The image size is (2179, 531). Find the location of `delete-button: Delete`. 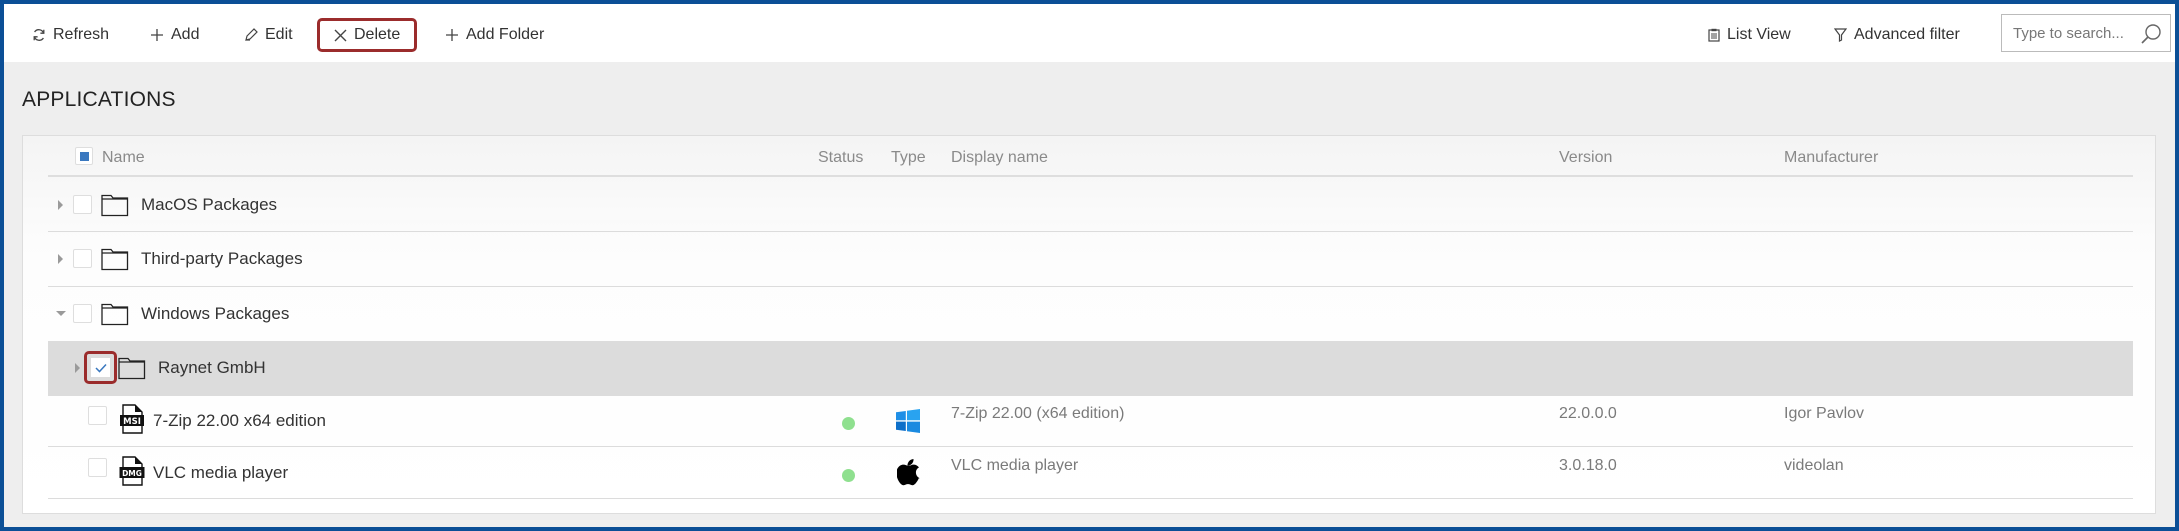

delete-button: Delete is located at coordinates (367, 35).